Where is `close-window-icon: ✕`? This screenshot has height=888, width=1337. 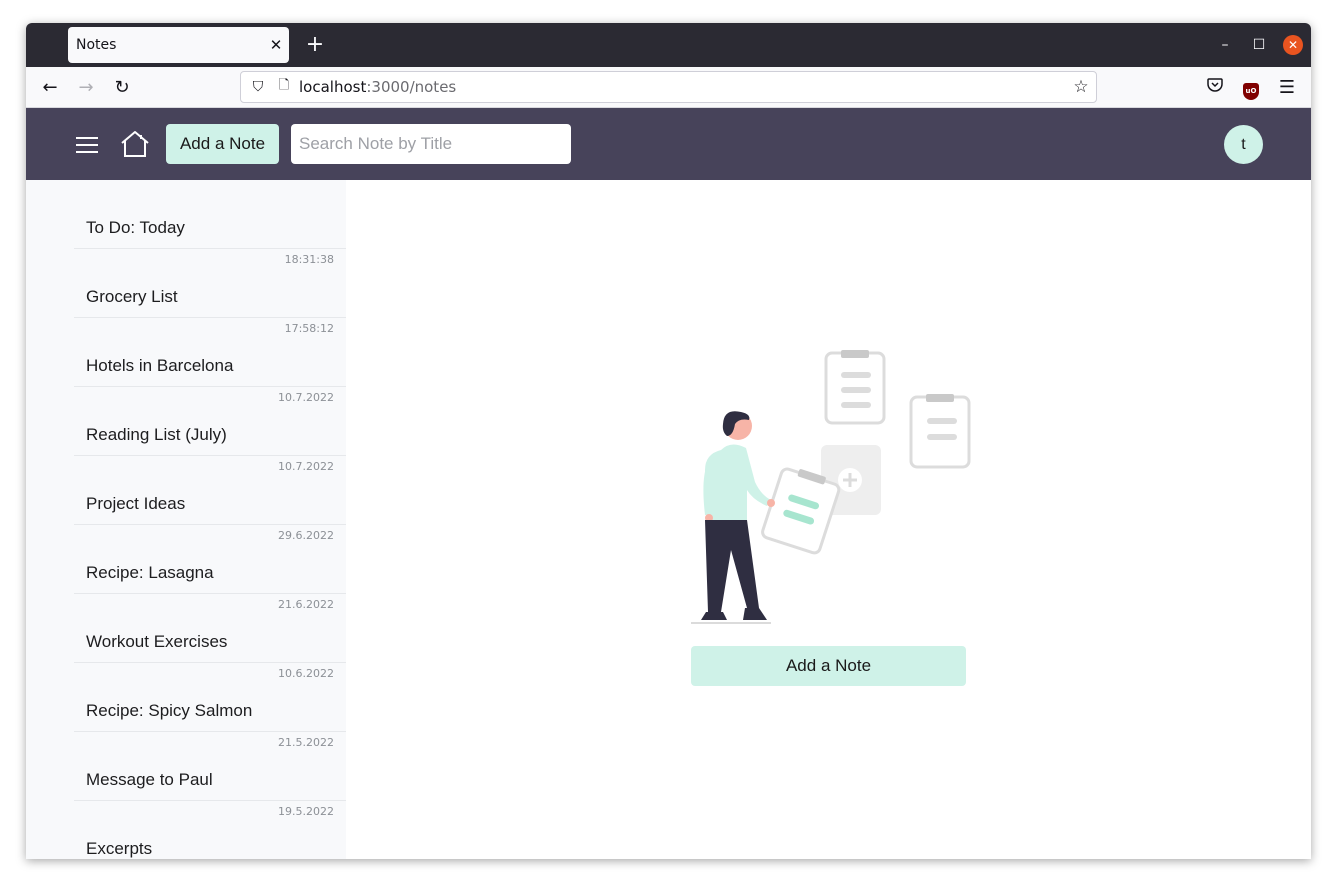
close-window-icon: ✕ is located at coordinates (1293, 45).